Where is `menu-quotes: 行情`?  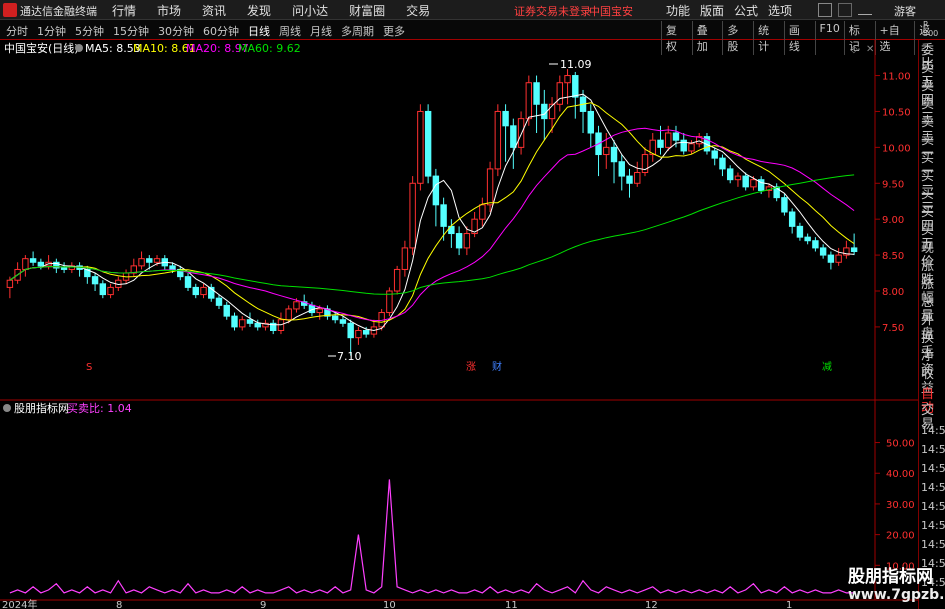 menu-quotes: 行情 is located at coordinates (124, 10).